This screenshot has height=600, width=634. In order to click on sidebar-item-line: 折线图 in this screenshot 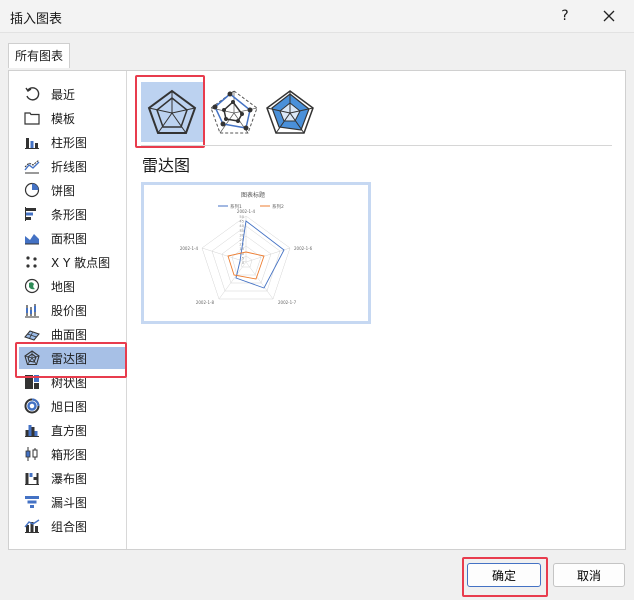, I will do `click(72, 166)`.